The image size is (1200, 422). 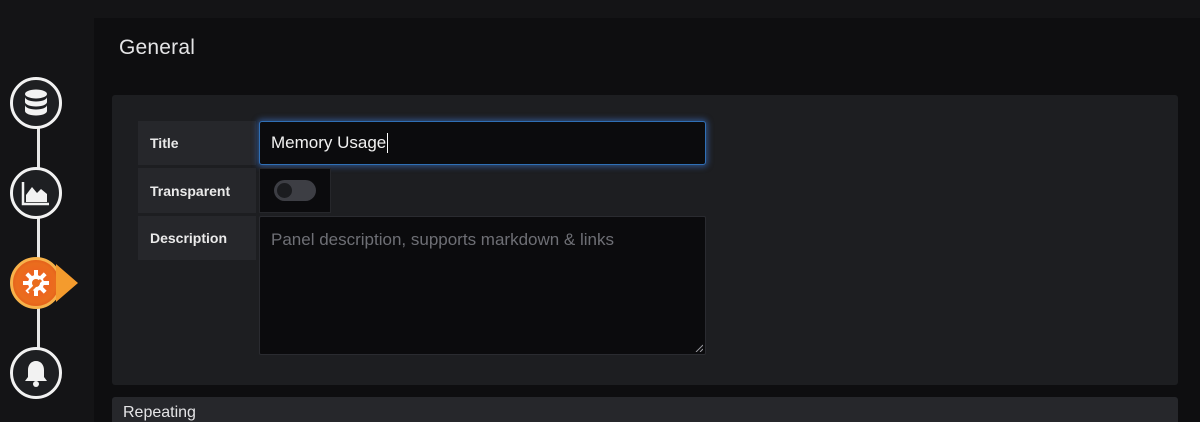 I want to click on database-icon, so click(x=36, y=102).